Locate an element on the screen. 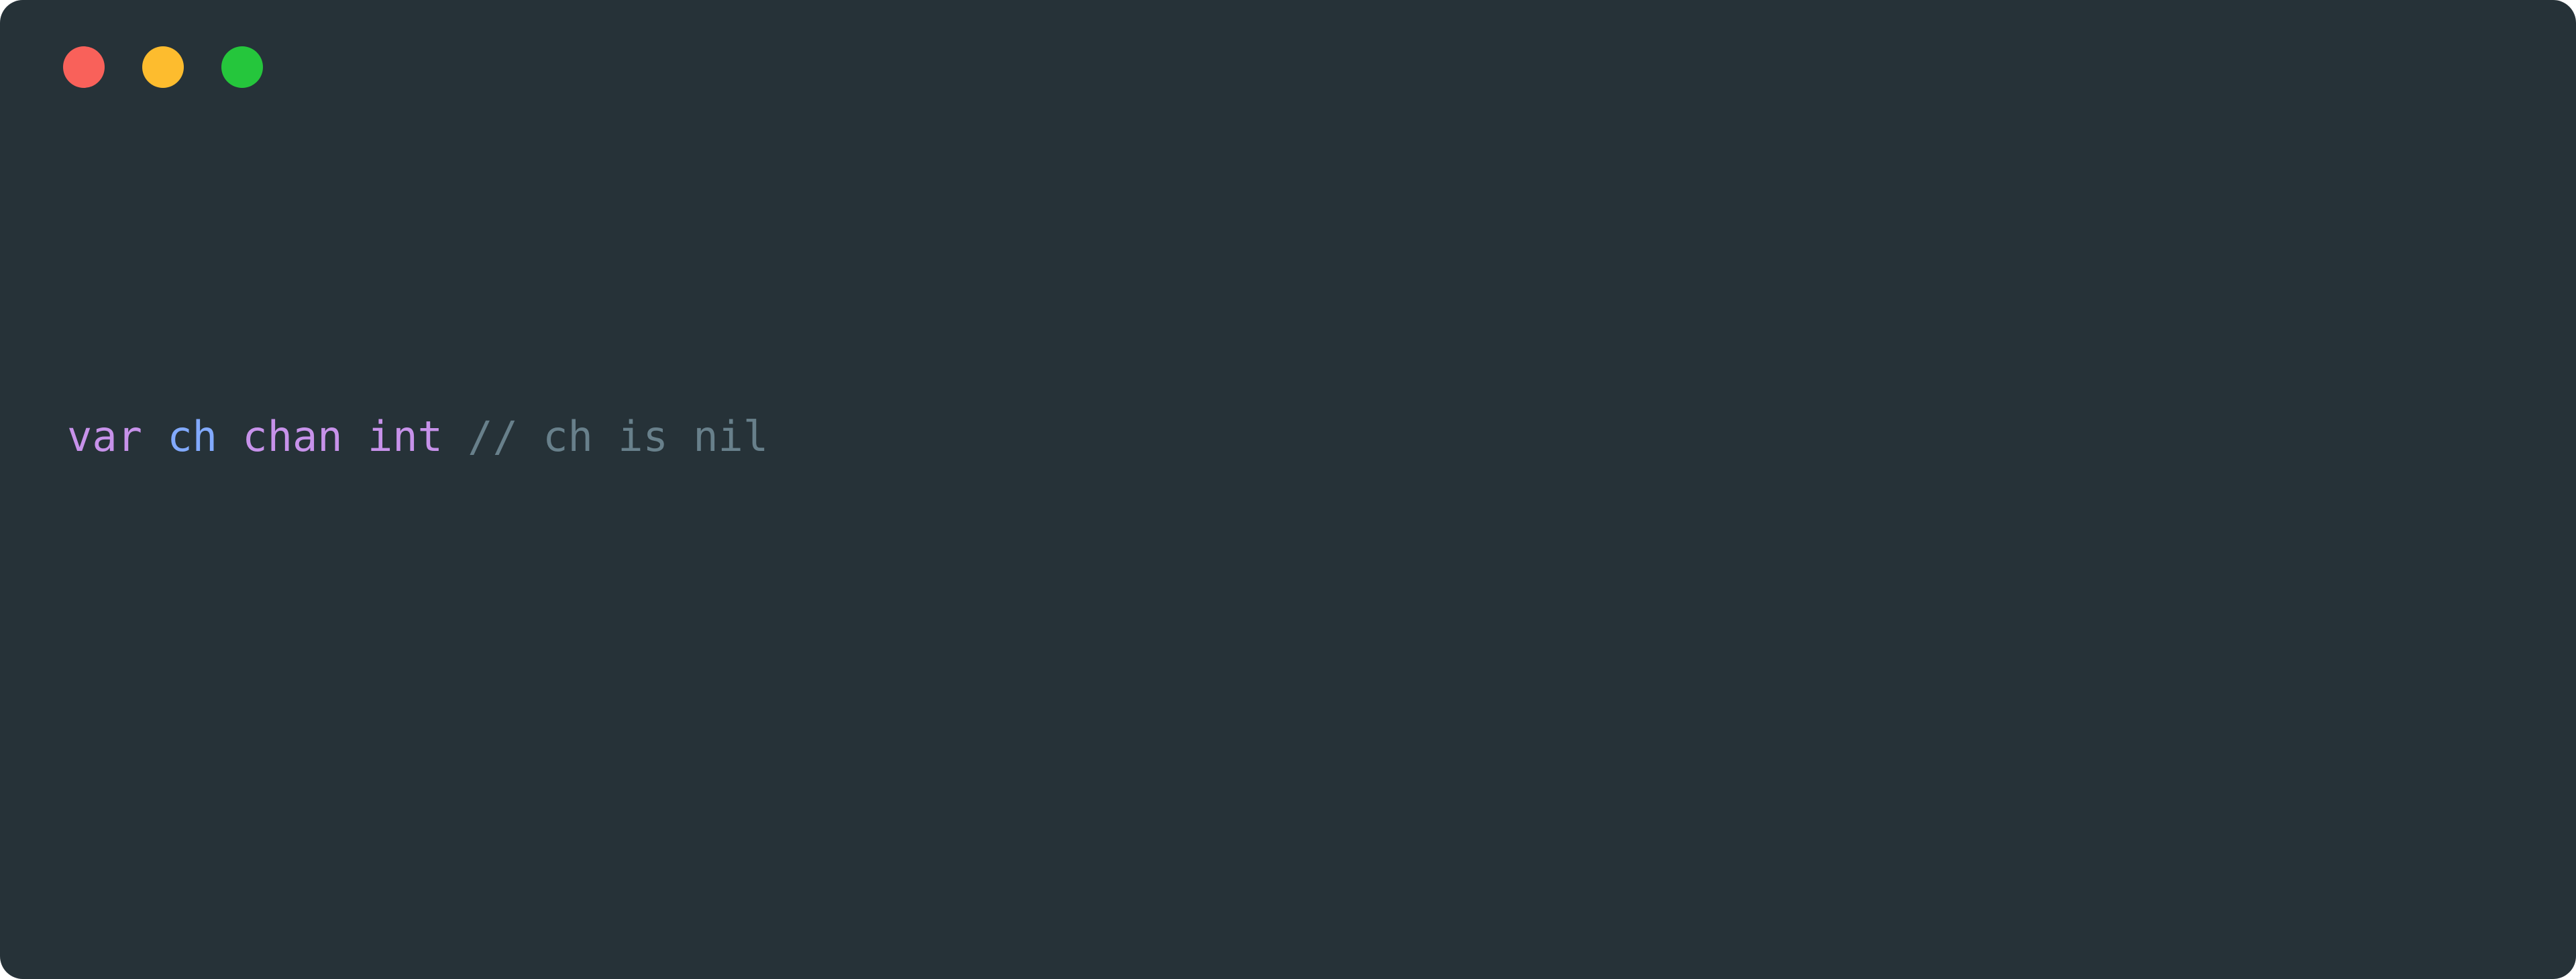 The image size is (2576, 979). keyword-int: int is located at coordinates (405, 436).